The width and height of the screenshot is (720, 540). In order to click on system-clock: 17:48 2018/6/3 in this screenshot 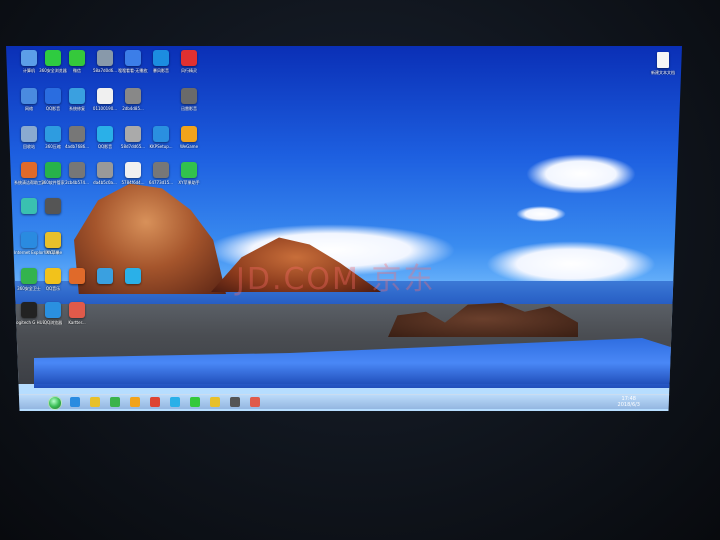, I will do `click(629, 402)`.